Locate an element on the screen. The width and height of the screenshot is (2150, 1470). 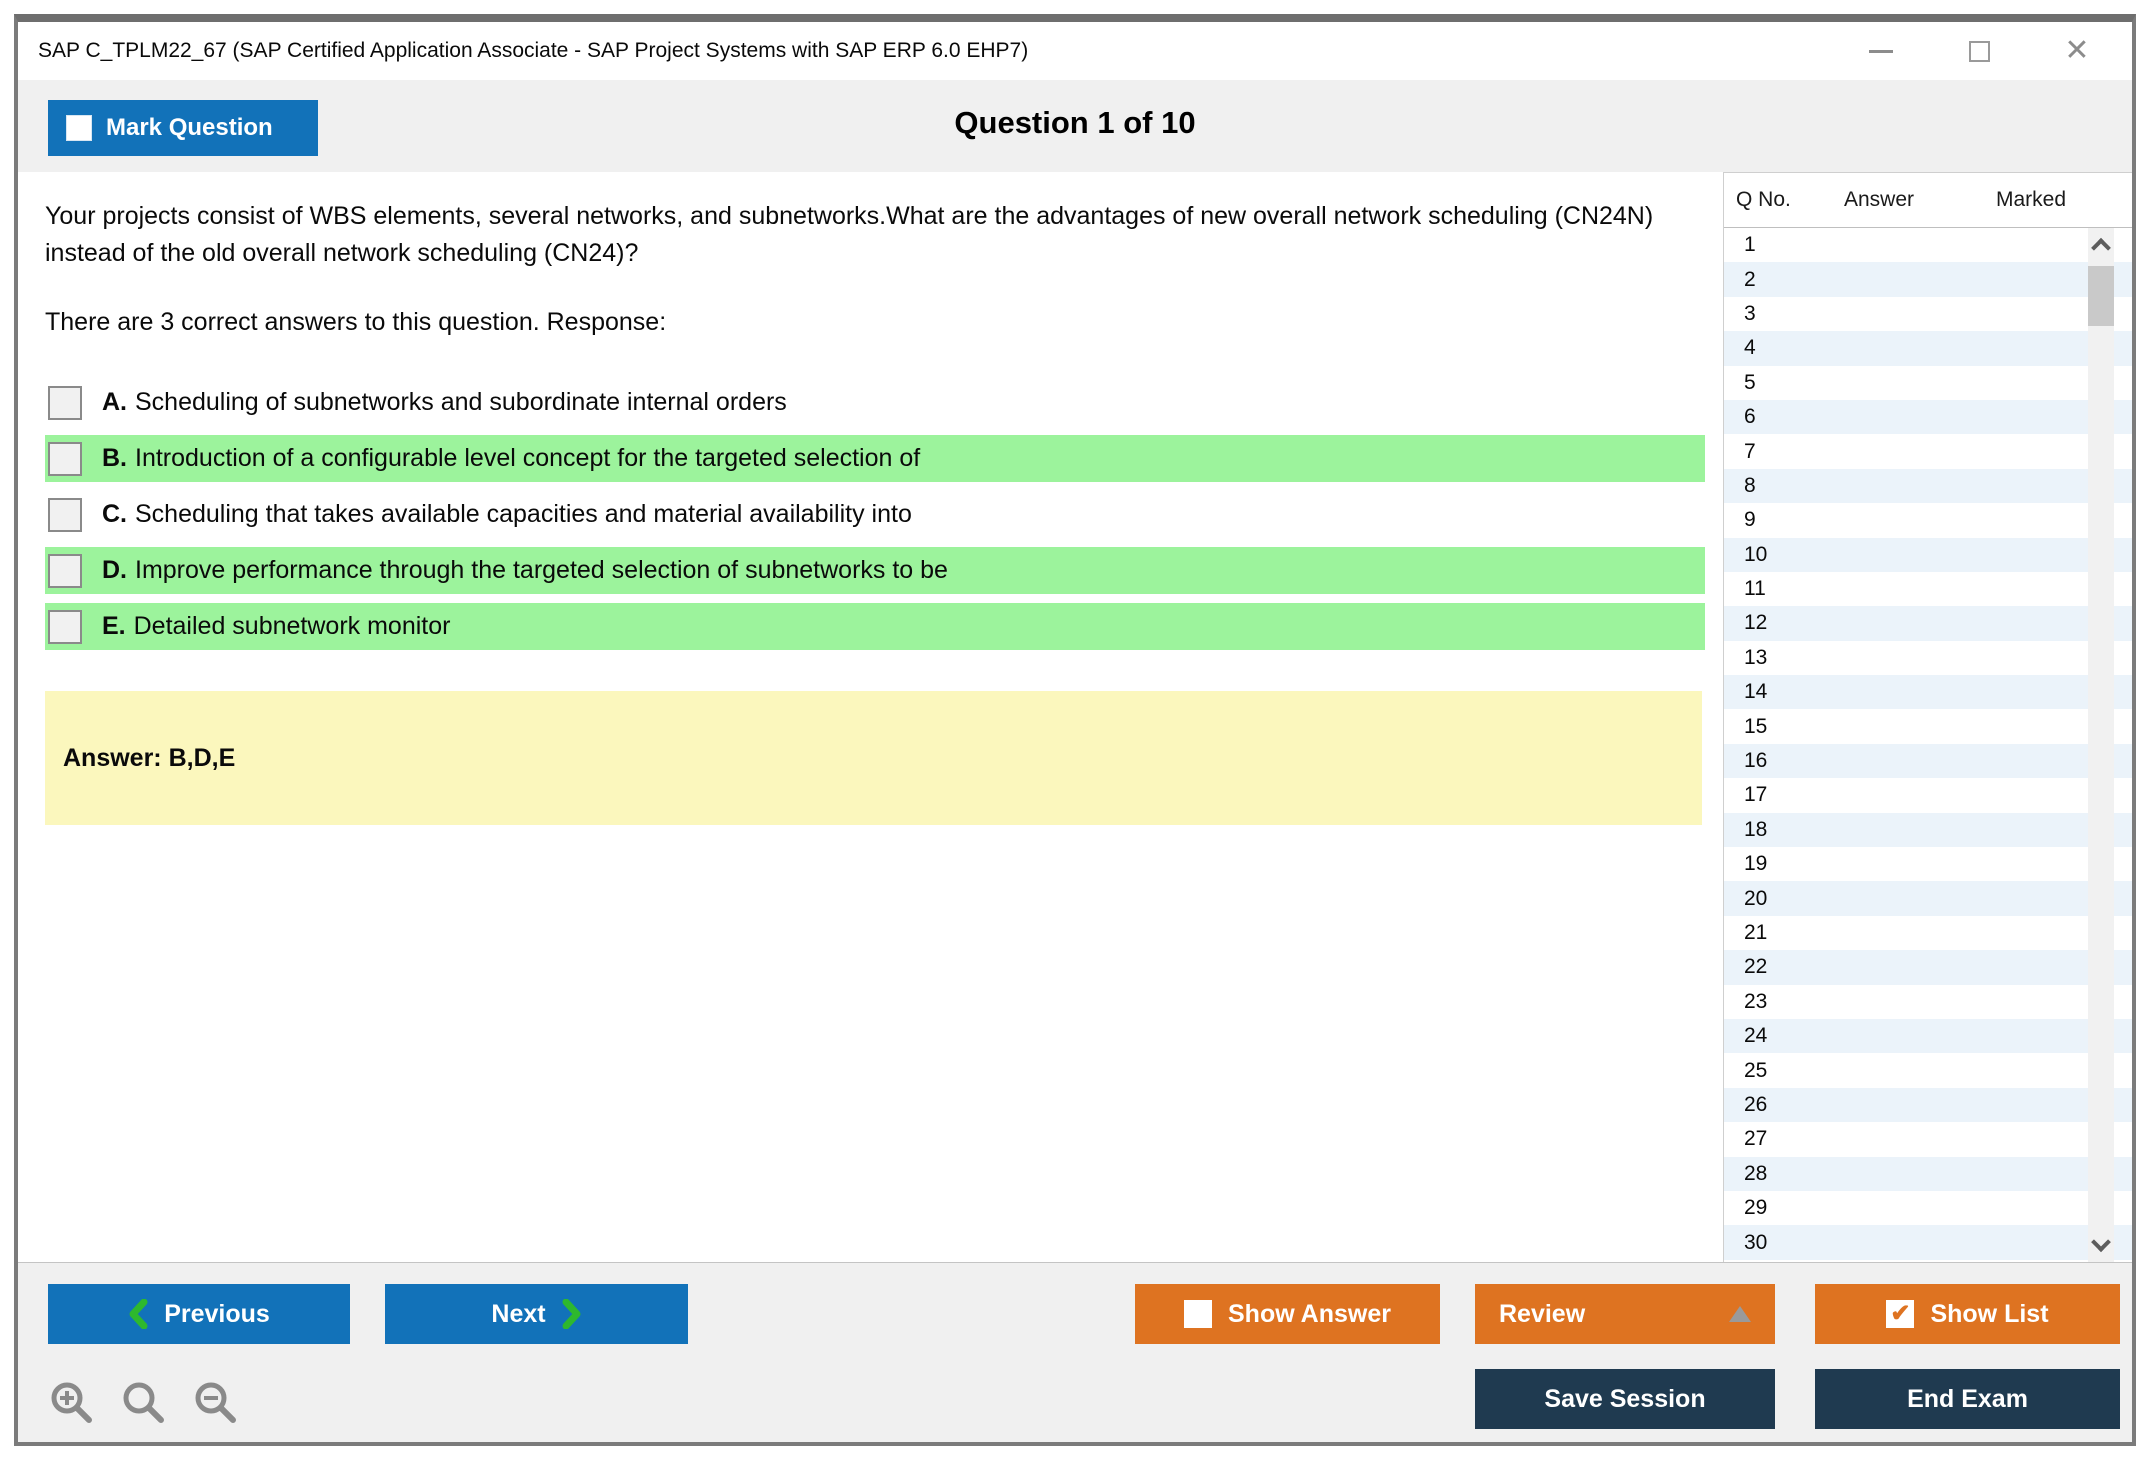
end-exam-label: End Exam is located at coordinates (1967, 1398).